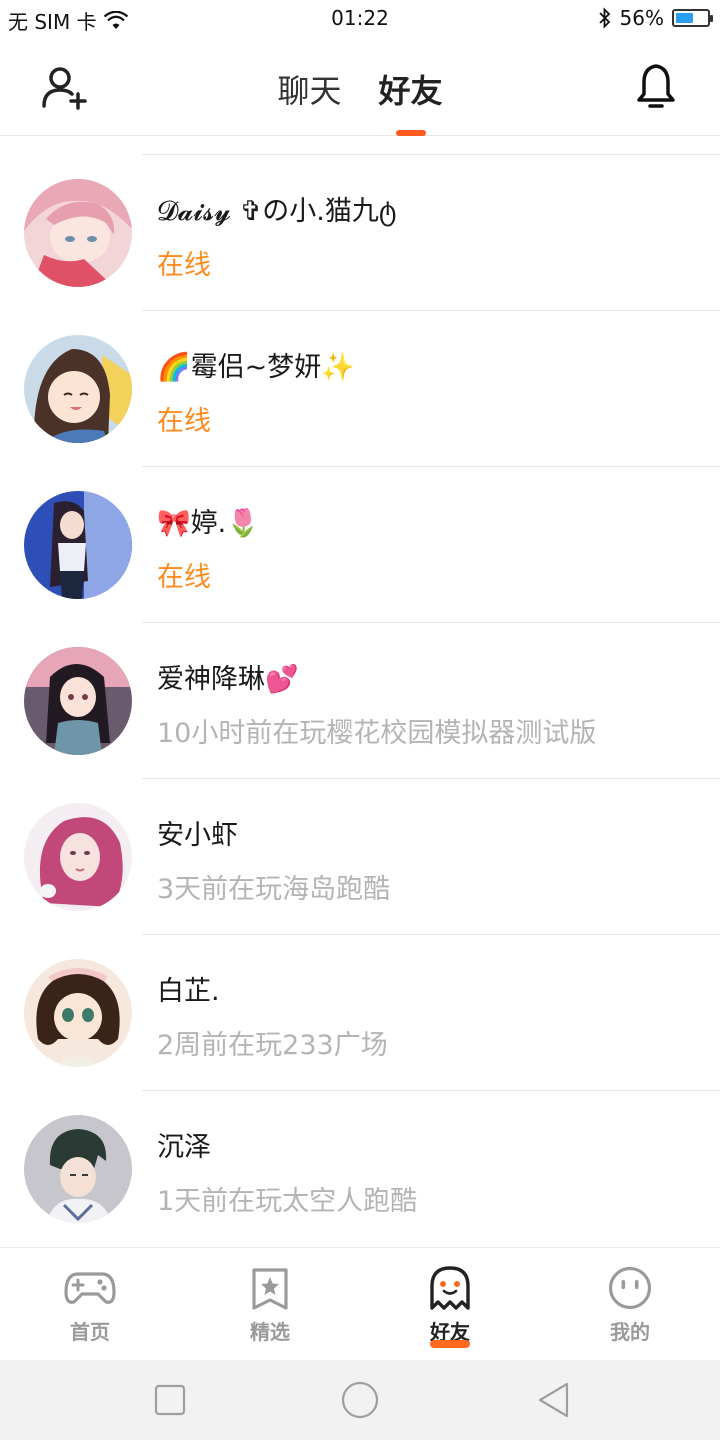 The image size is (720, 1440). I want to click on nav-featured: 精选, so click(270, 1304).